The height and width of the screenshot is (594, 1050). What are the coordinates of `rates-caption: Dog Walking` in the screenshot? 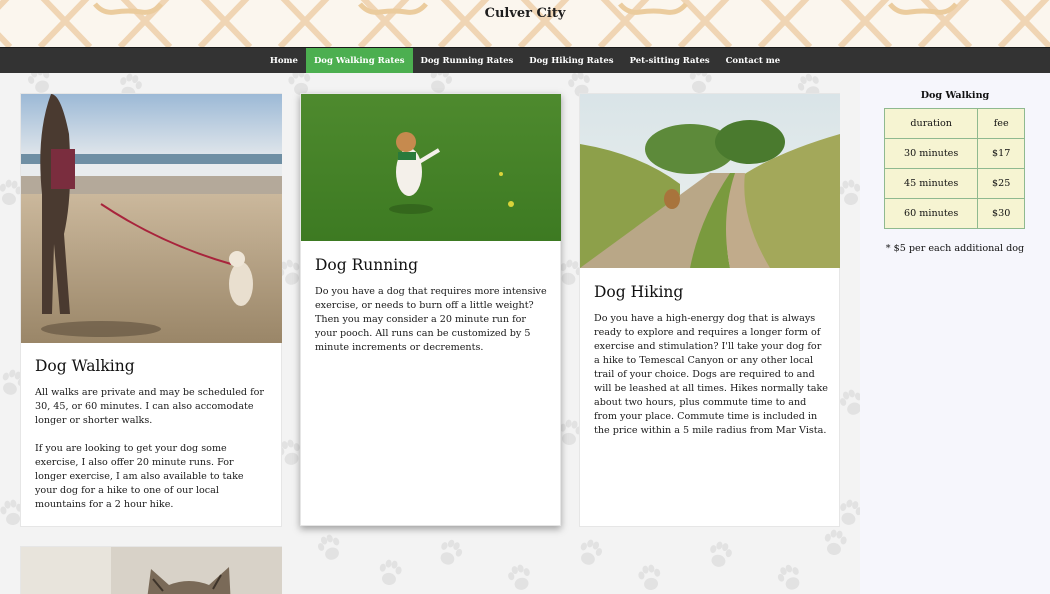 It's located at (955, 95).